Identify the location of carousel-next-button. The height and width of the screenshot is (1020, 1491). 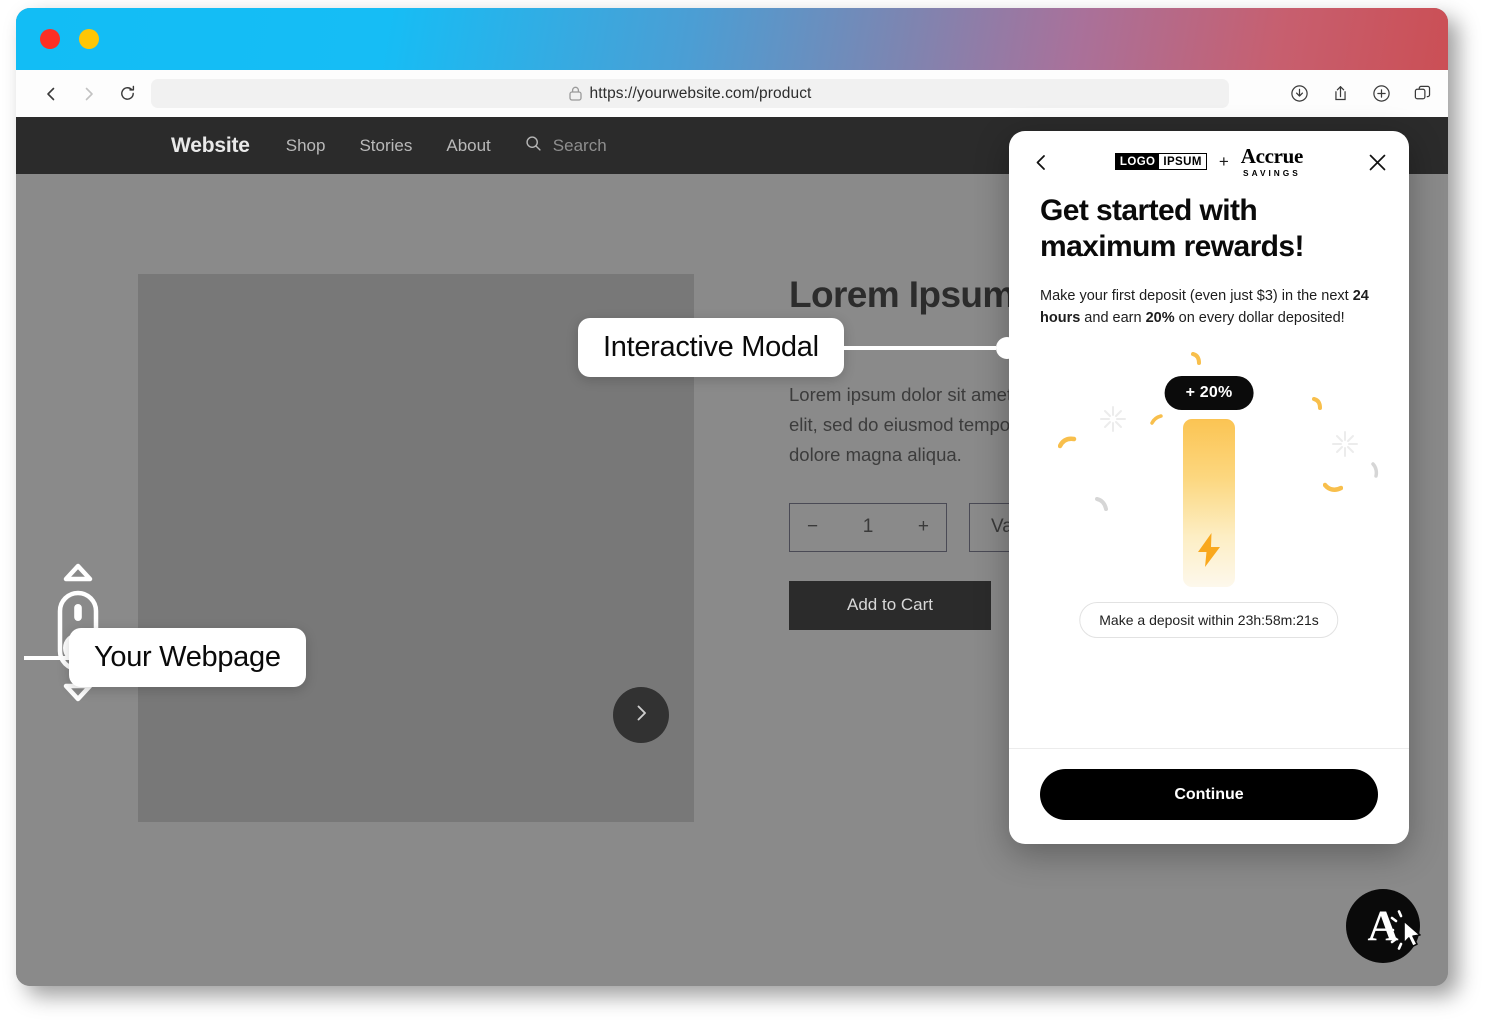
(641, 715).